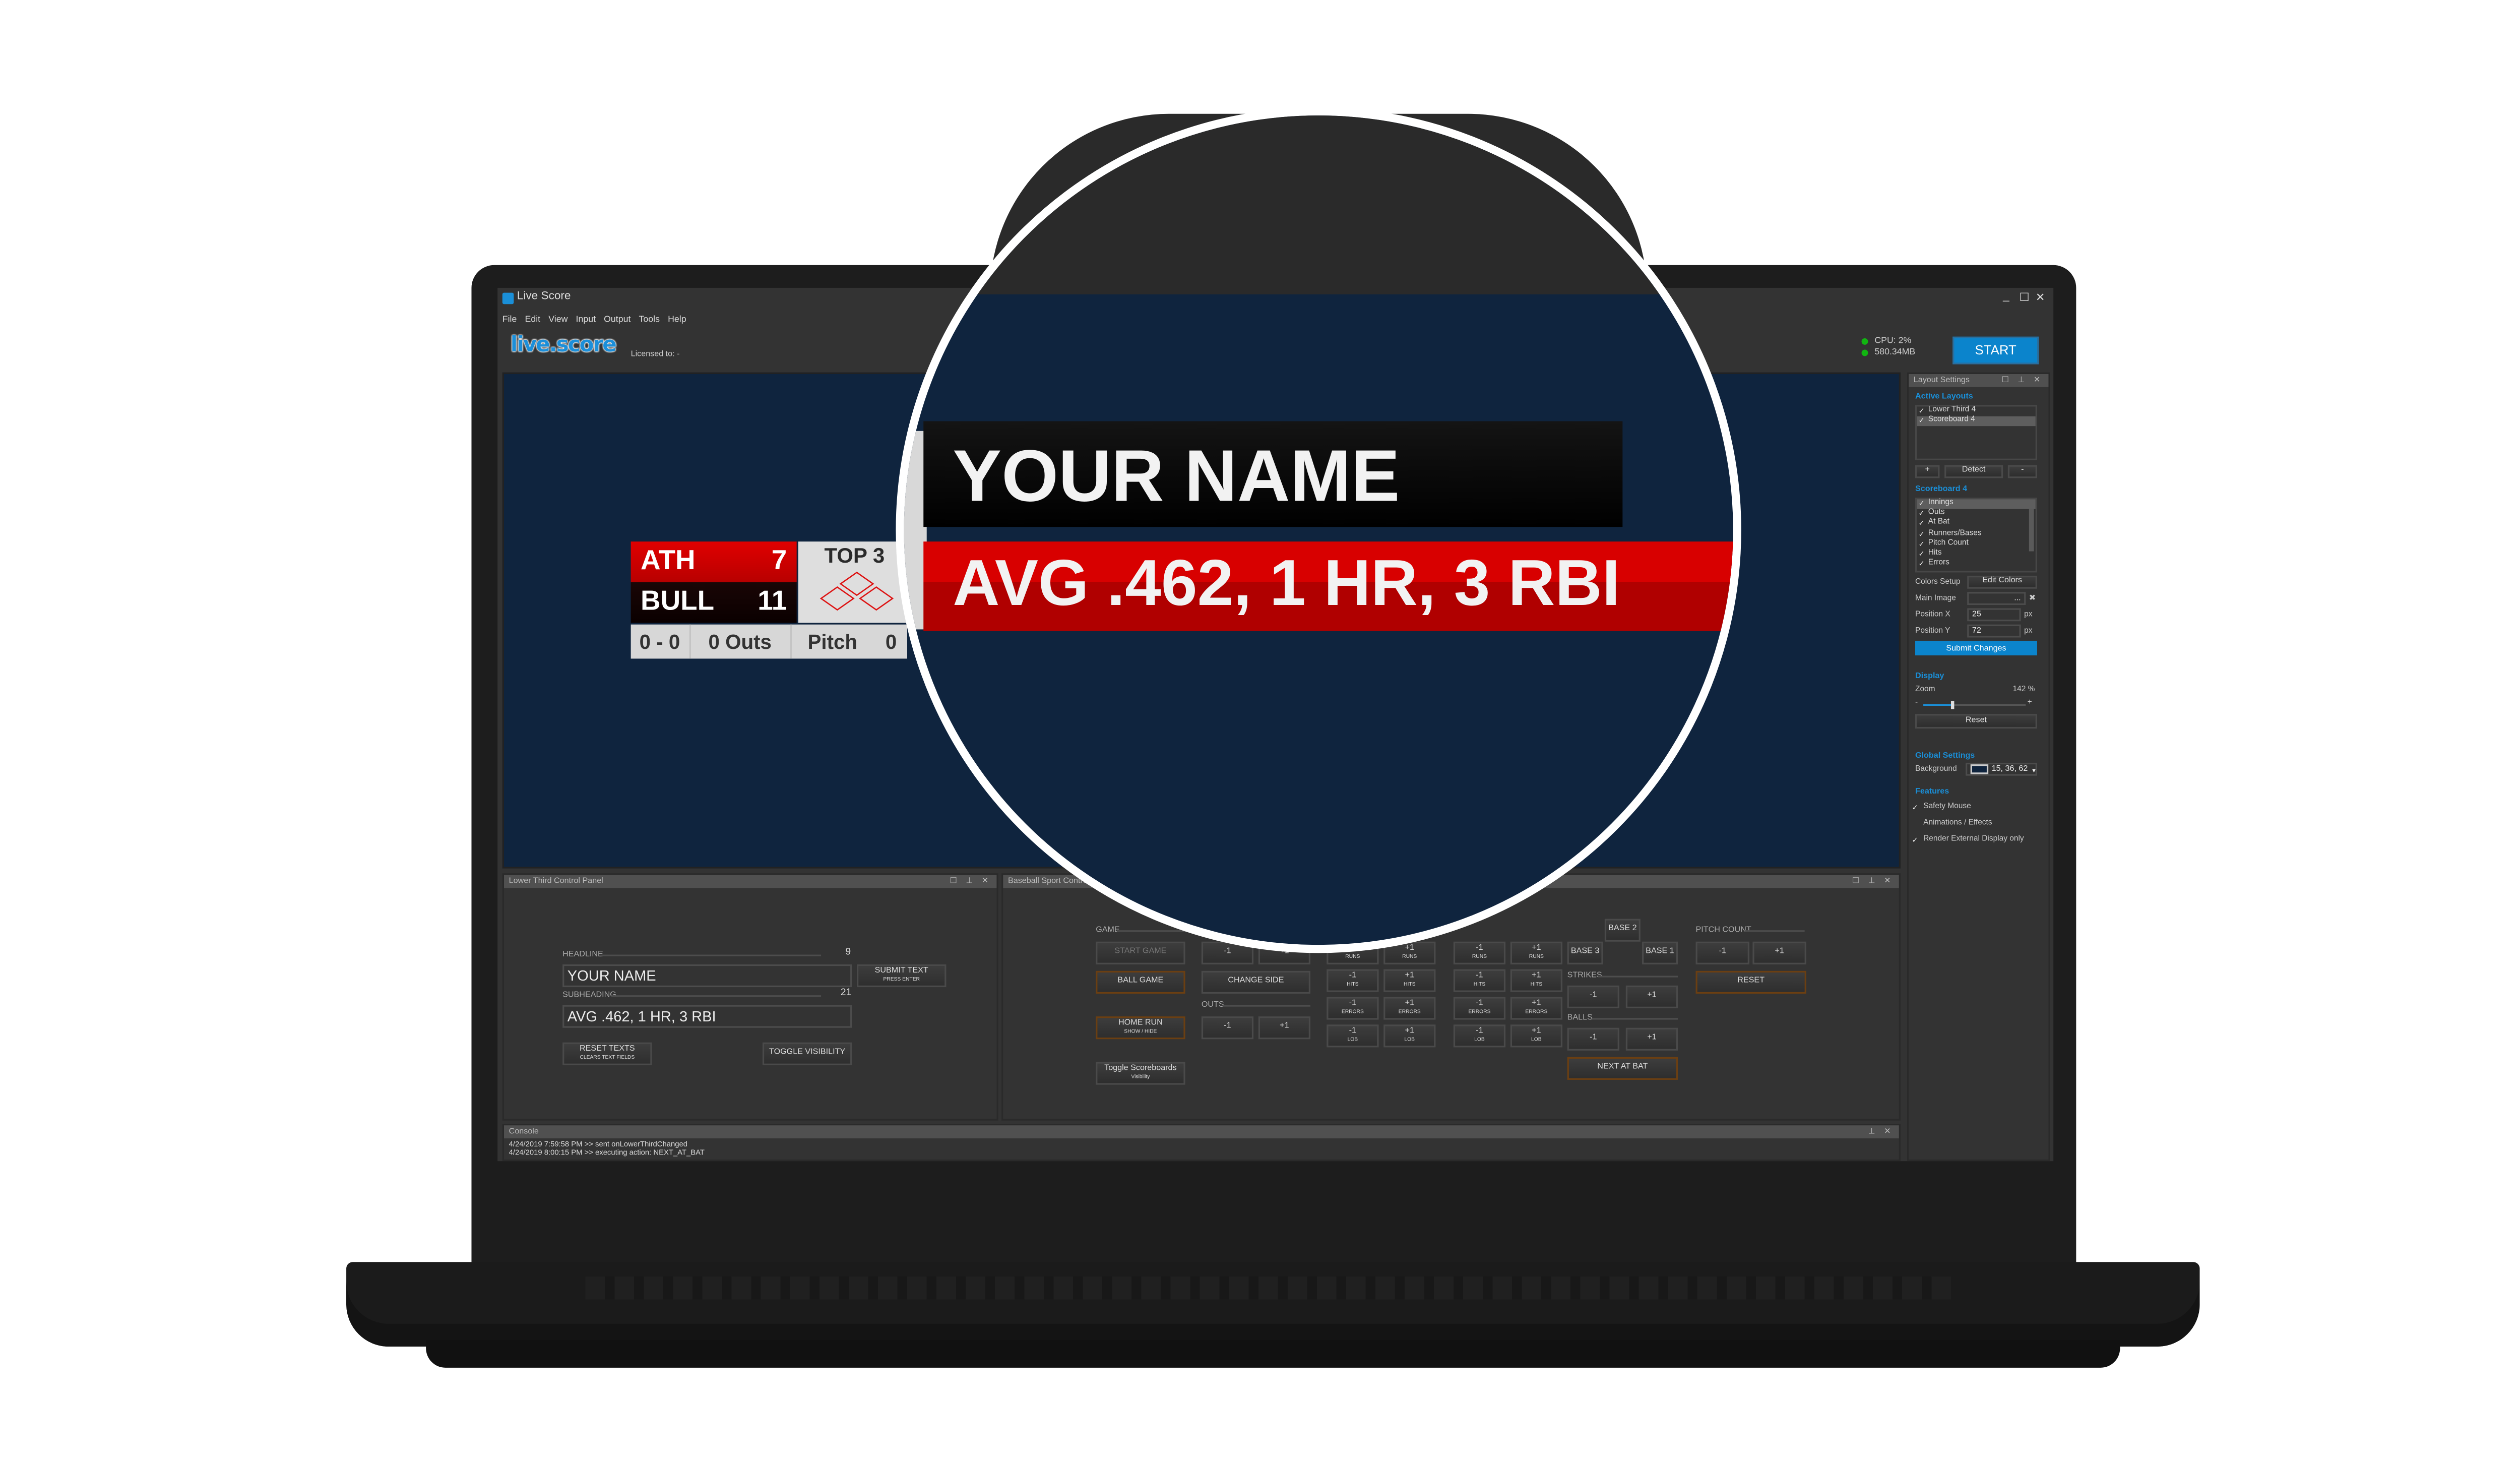  Describe the element at coordinates (707, 976) in the screenshot. I see `headline-input: YOUR NAME` at that location.